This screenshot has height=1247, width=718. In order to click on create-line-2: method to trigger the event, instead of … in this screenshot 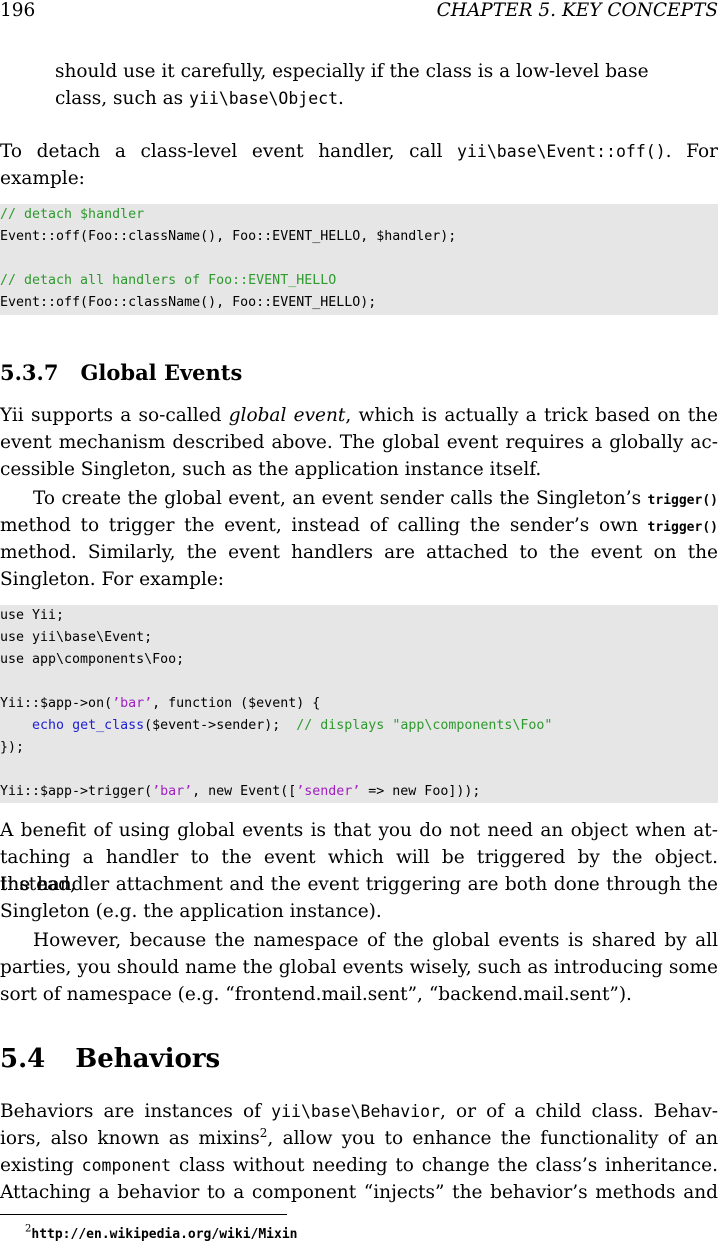, I will do `click(359, 525)`.